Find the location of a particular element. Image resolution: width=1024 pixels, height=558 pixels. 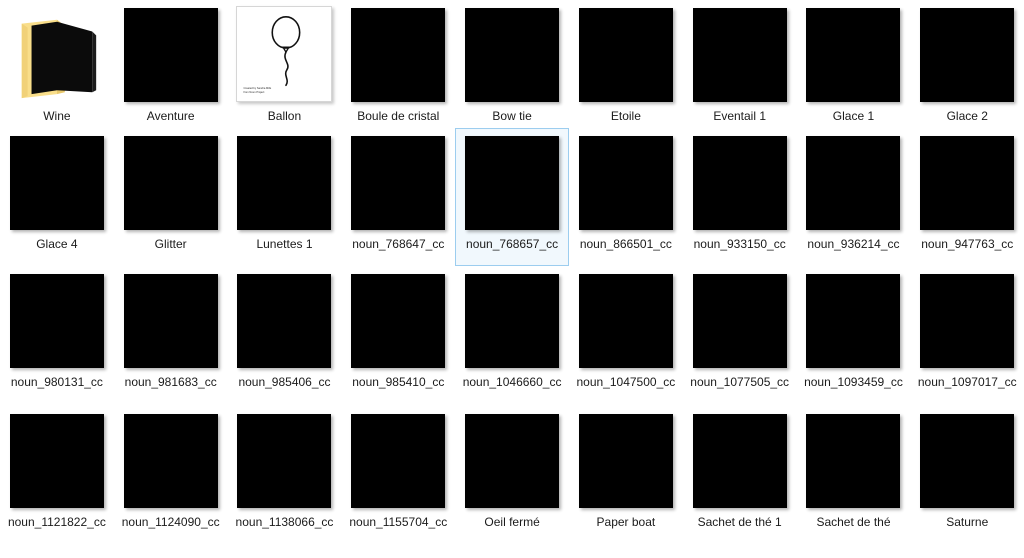

file-tile: Sachet de thé 1 is located at coordinates (740, 476).